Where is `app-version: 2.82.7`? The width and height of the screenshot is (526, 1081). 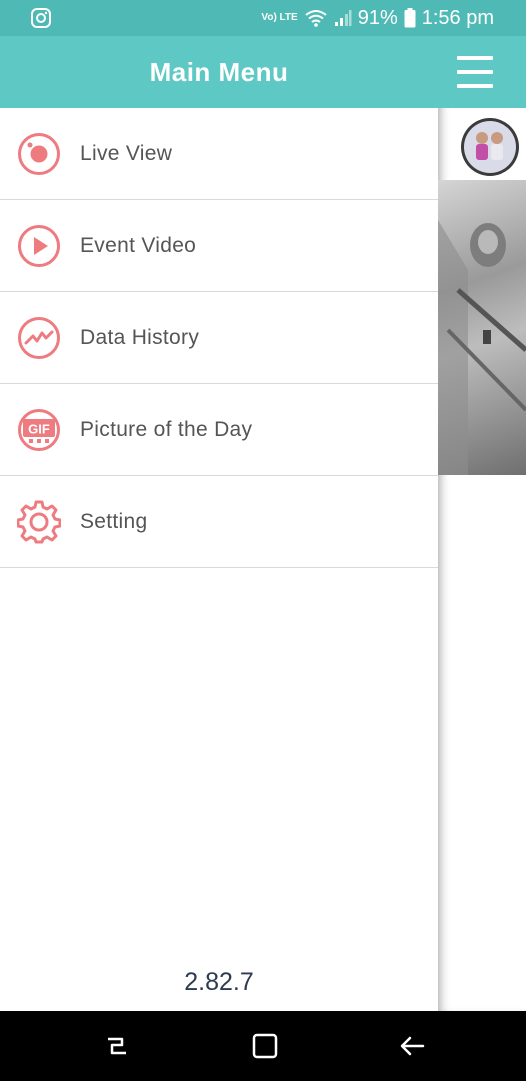 app-version: 2.82.7 is located at coordinates (219, 982).